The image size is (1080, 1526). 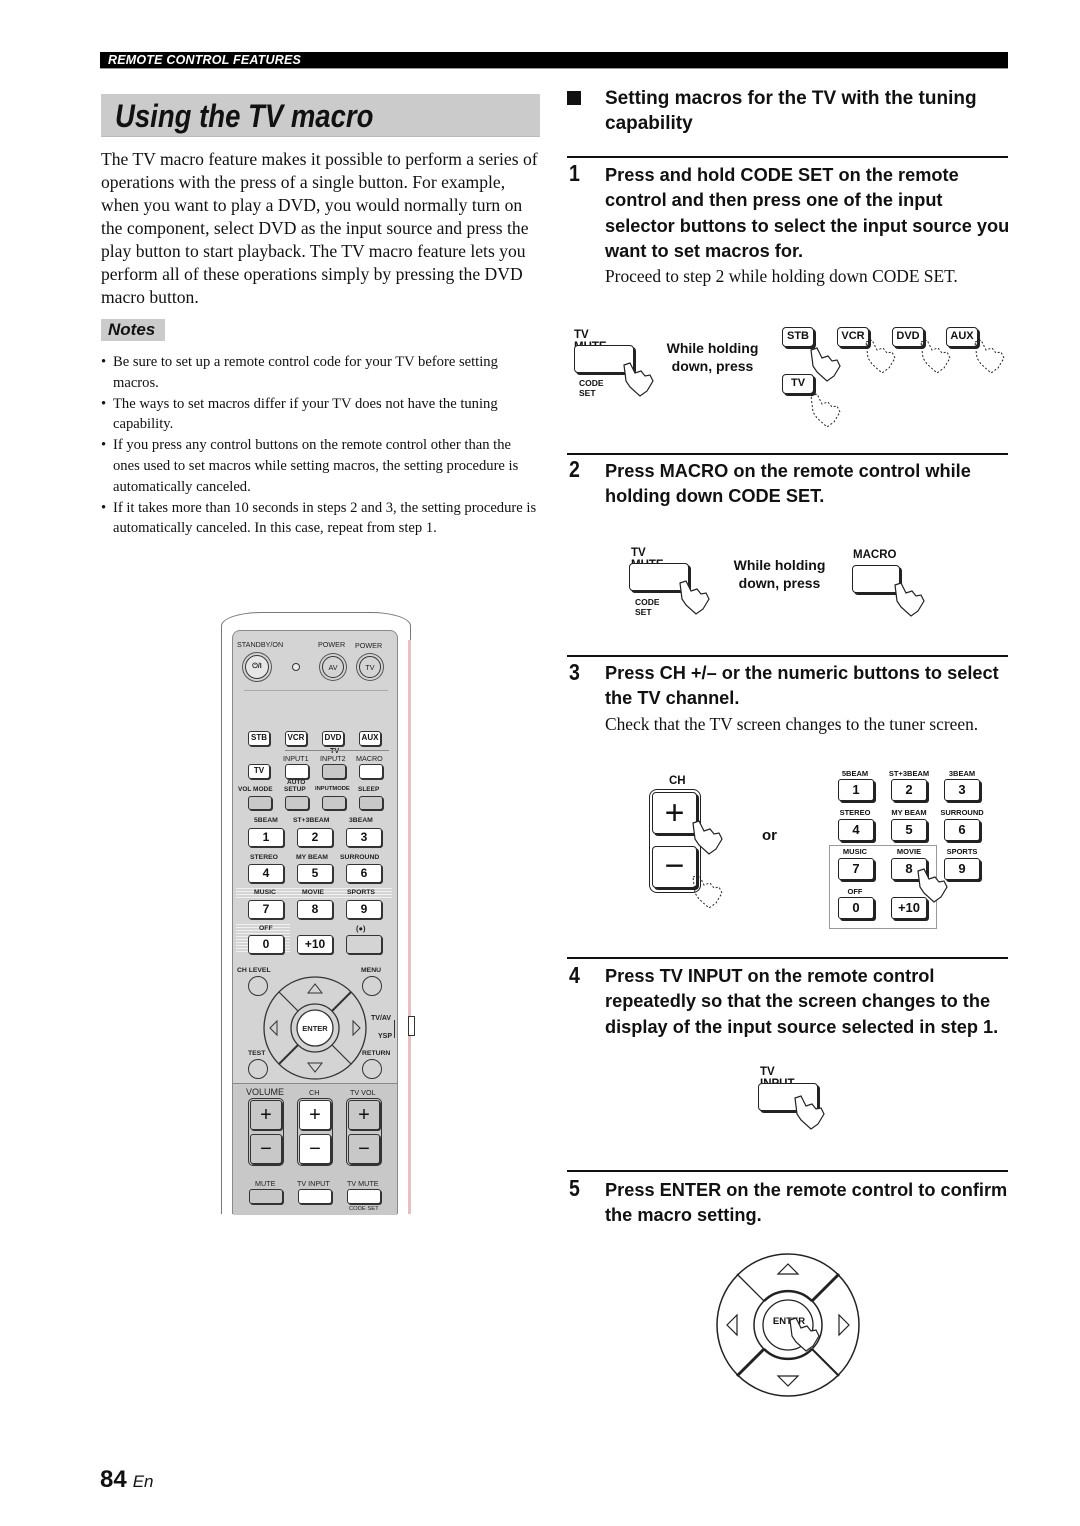 I want to click on page-number: 84 En, so click(x=127, y=1479).